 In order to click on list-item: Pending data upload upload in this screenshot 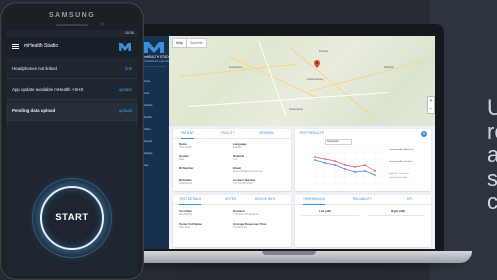, I will do `click(72, 112)`.